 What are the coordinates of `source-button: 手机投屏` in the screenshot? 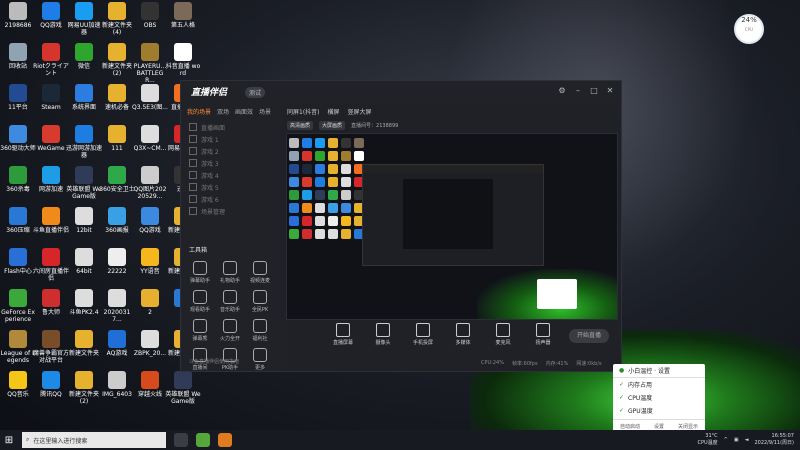 It's located at (423, 334).